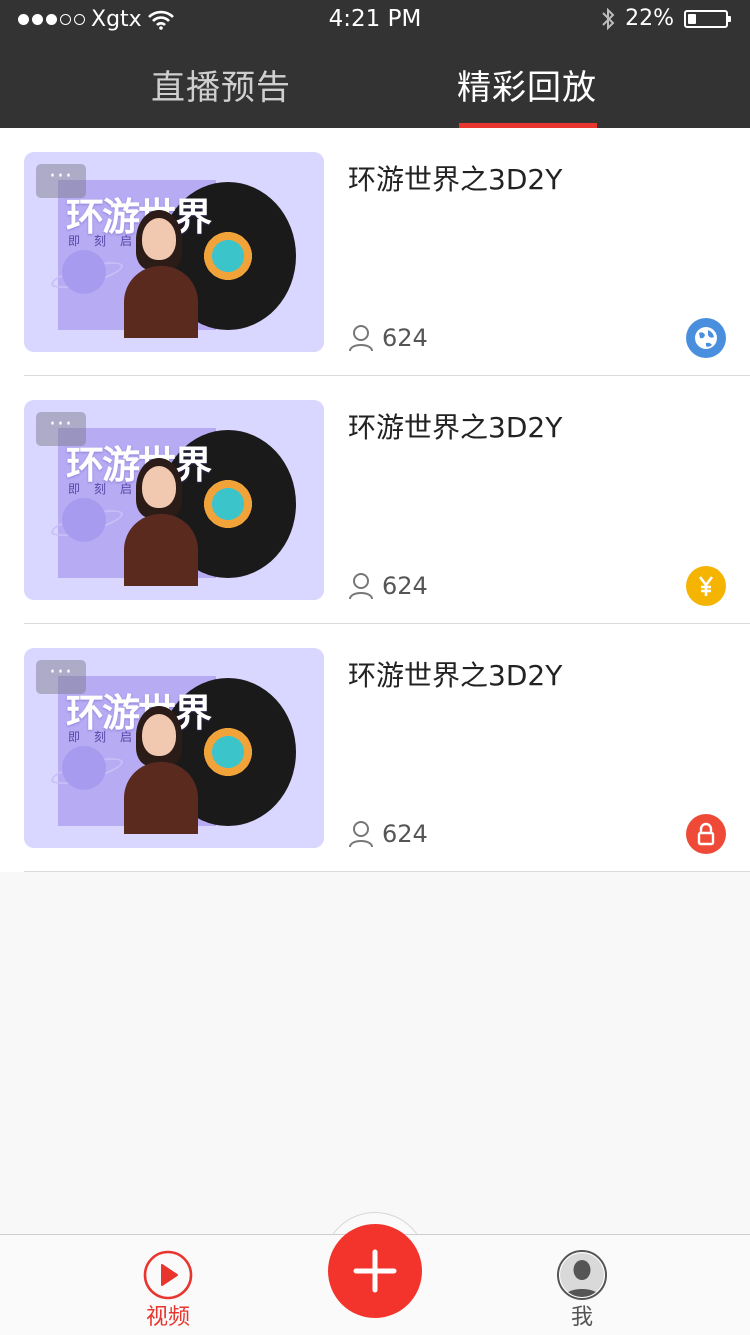 This screenshot has width=750, height=1335. I want to click on header: Xgtx 4:21 PM 22% 直播预告 精彩回放, so click(375, 64).